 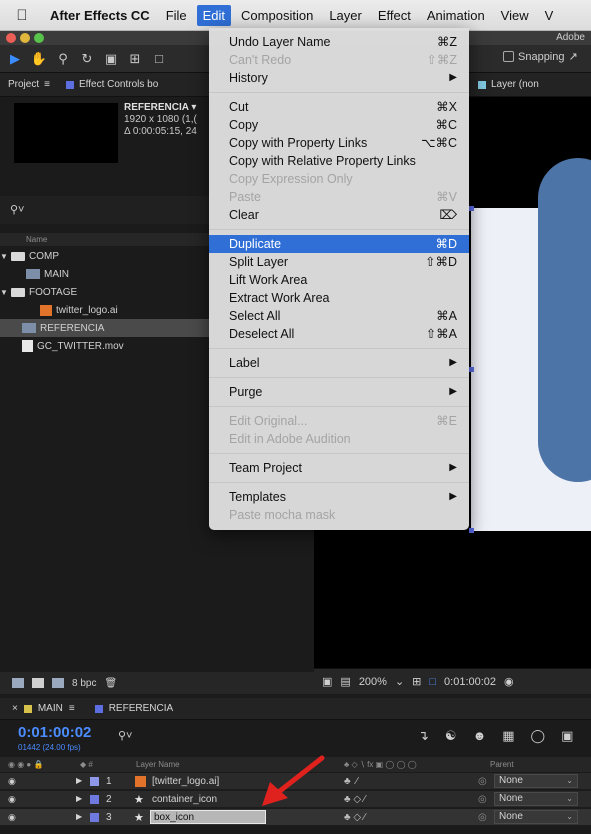 I want to click on menu-item-templates: Templates ▶, so click(x=339, y=497).